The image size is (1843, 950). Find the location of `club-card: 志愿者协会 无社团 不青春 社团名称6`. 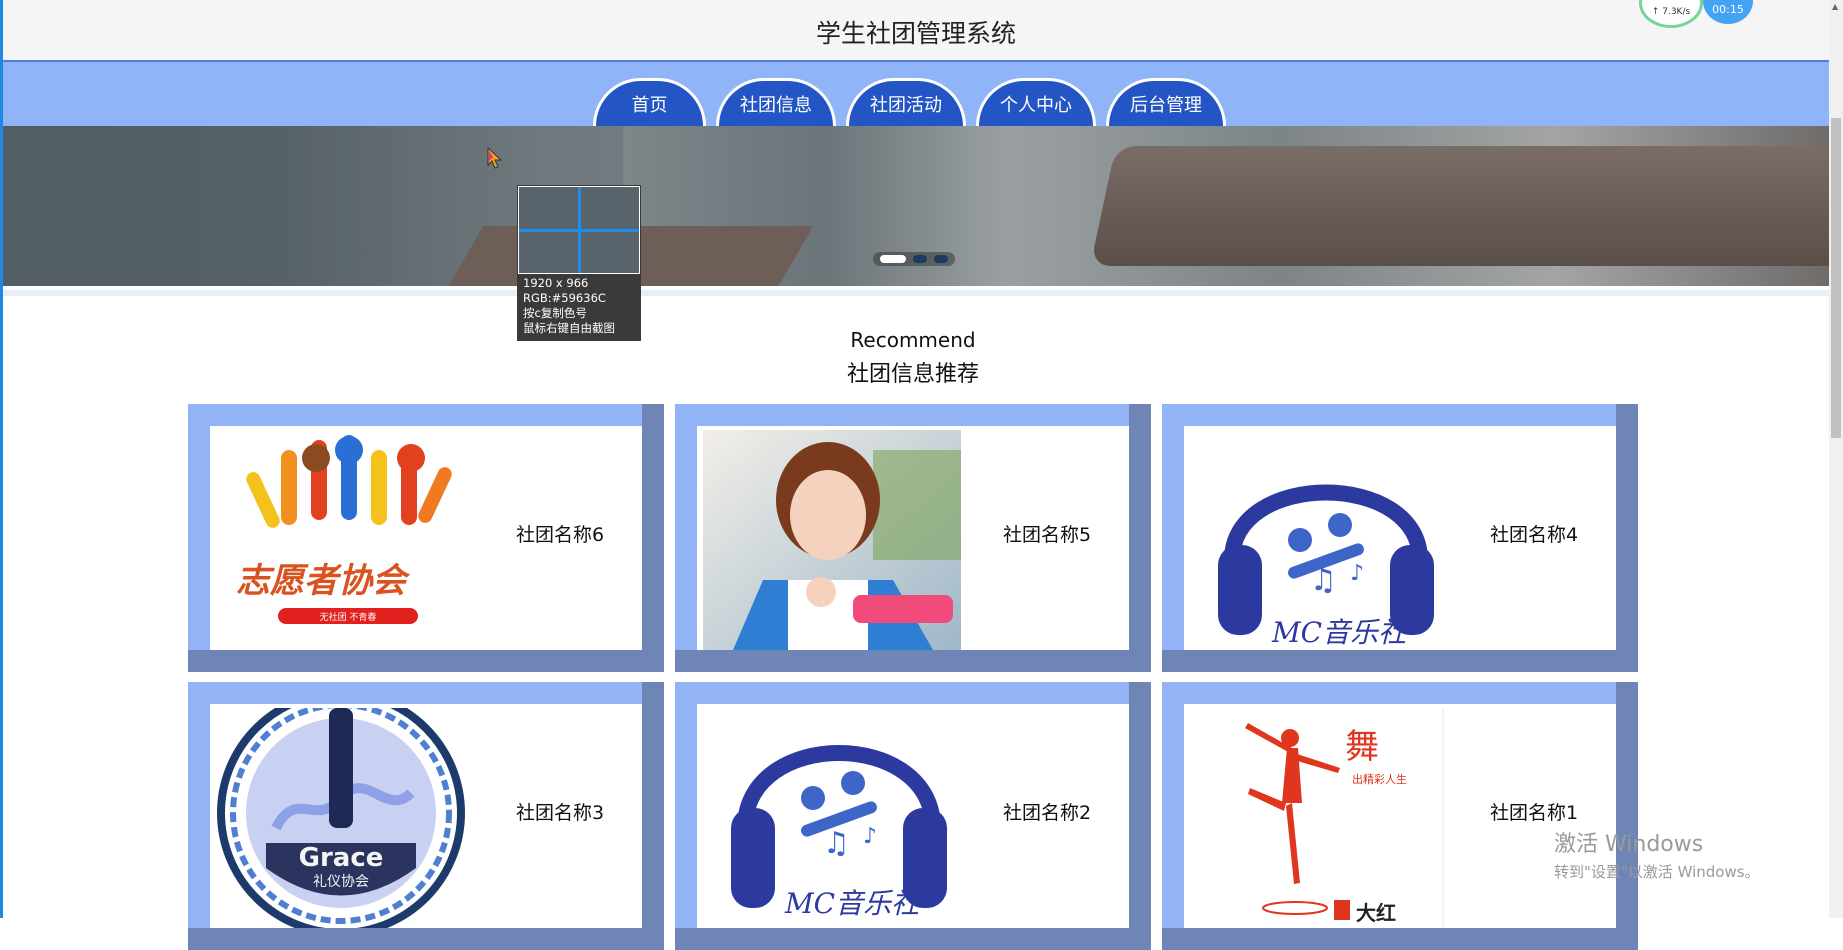

club-card: 志愿者协会 无社团 不青春 社团名称6 is located at coordinates (426, 538).